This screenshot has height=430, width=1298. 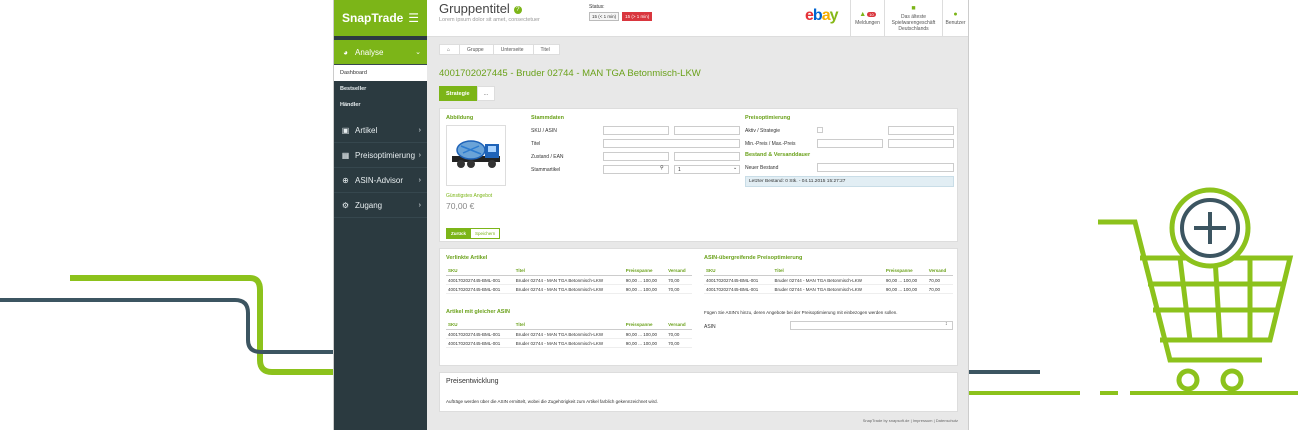 I want to click on sidebar-item-label: Analyse, so click(x=369, y=52).